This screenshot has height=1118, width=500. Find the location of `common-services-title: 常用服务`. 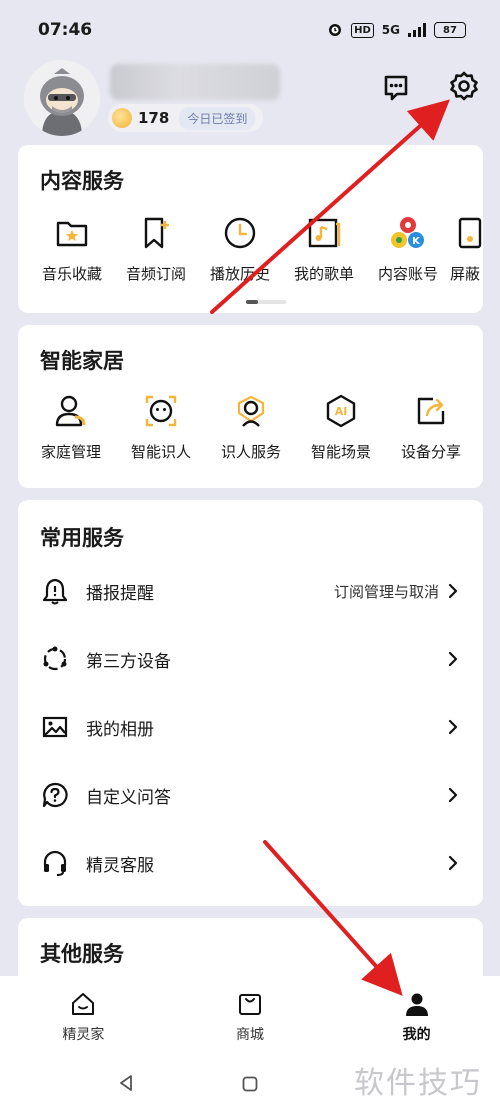

common-services-title: 常用服务 is located at coordinates (82, 538).